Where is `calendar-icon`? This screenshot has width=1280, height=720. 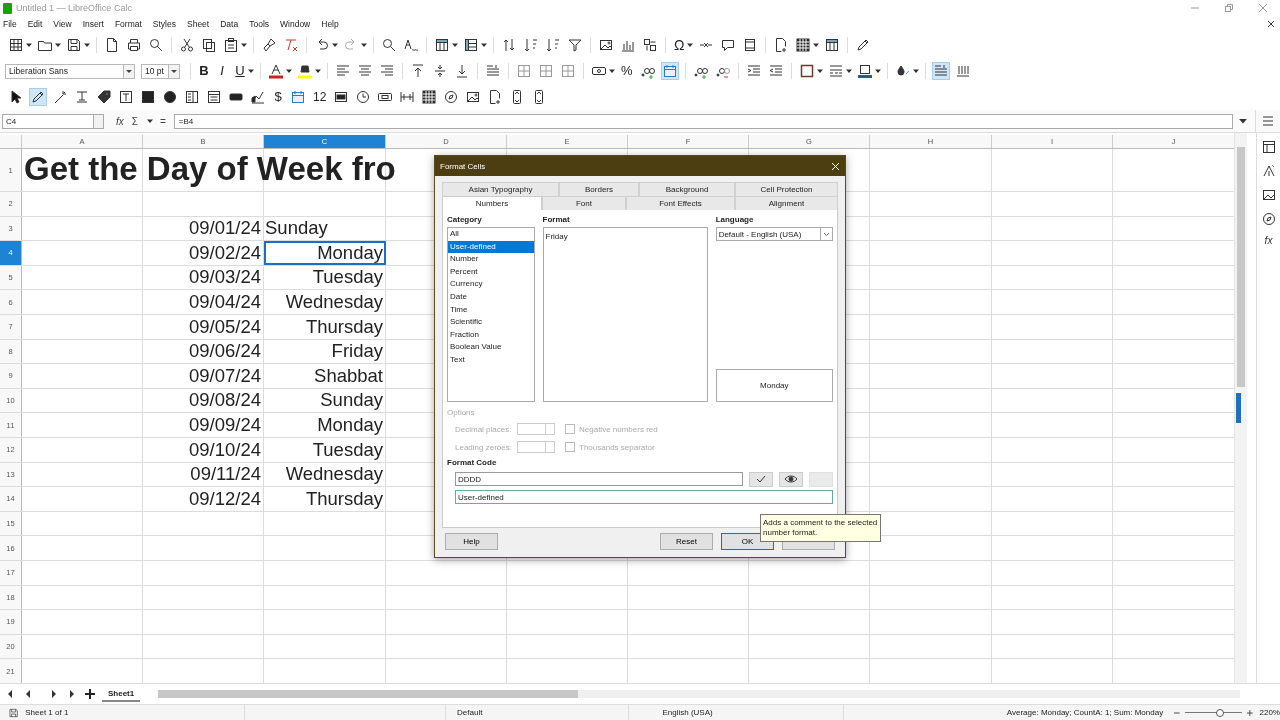 calendar-icon is located at coordinates (298, 97).